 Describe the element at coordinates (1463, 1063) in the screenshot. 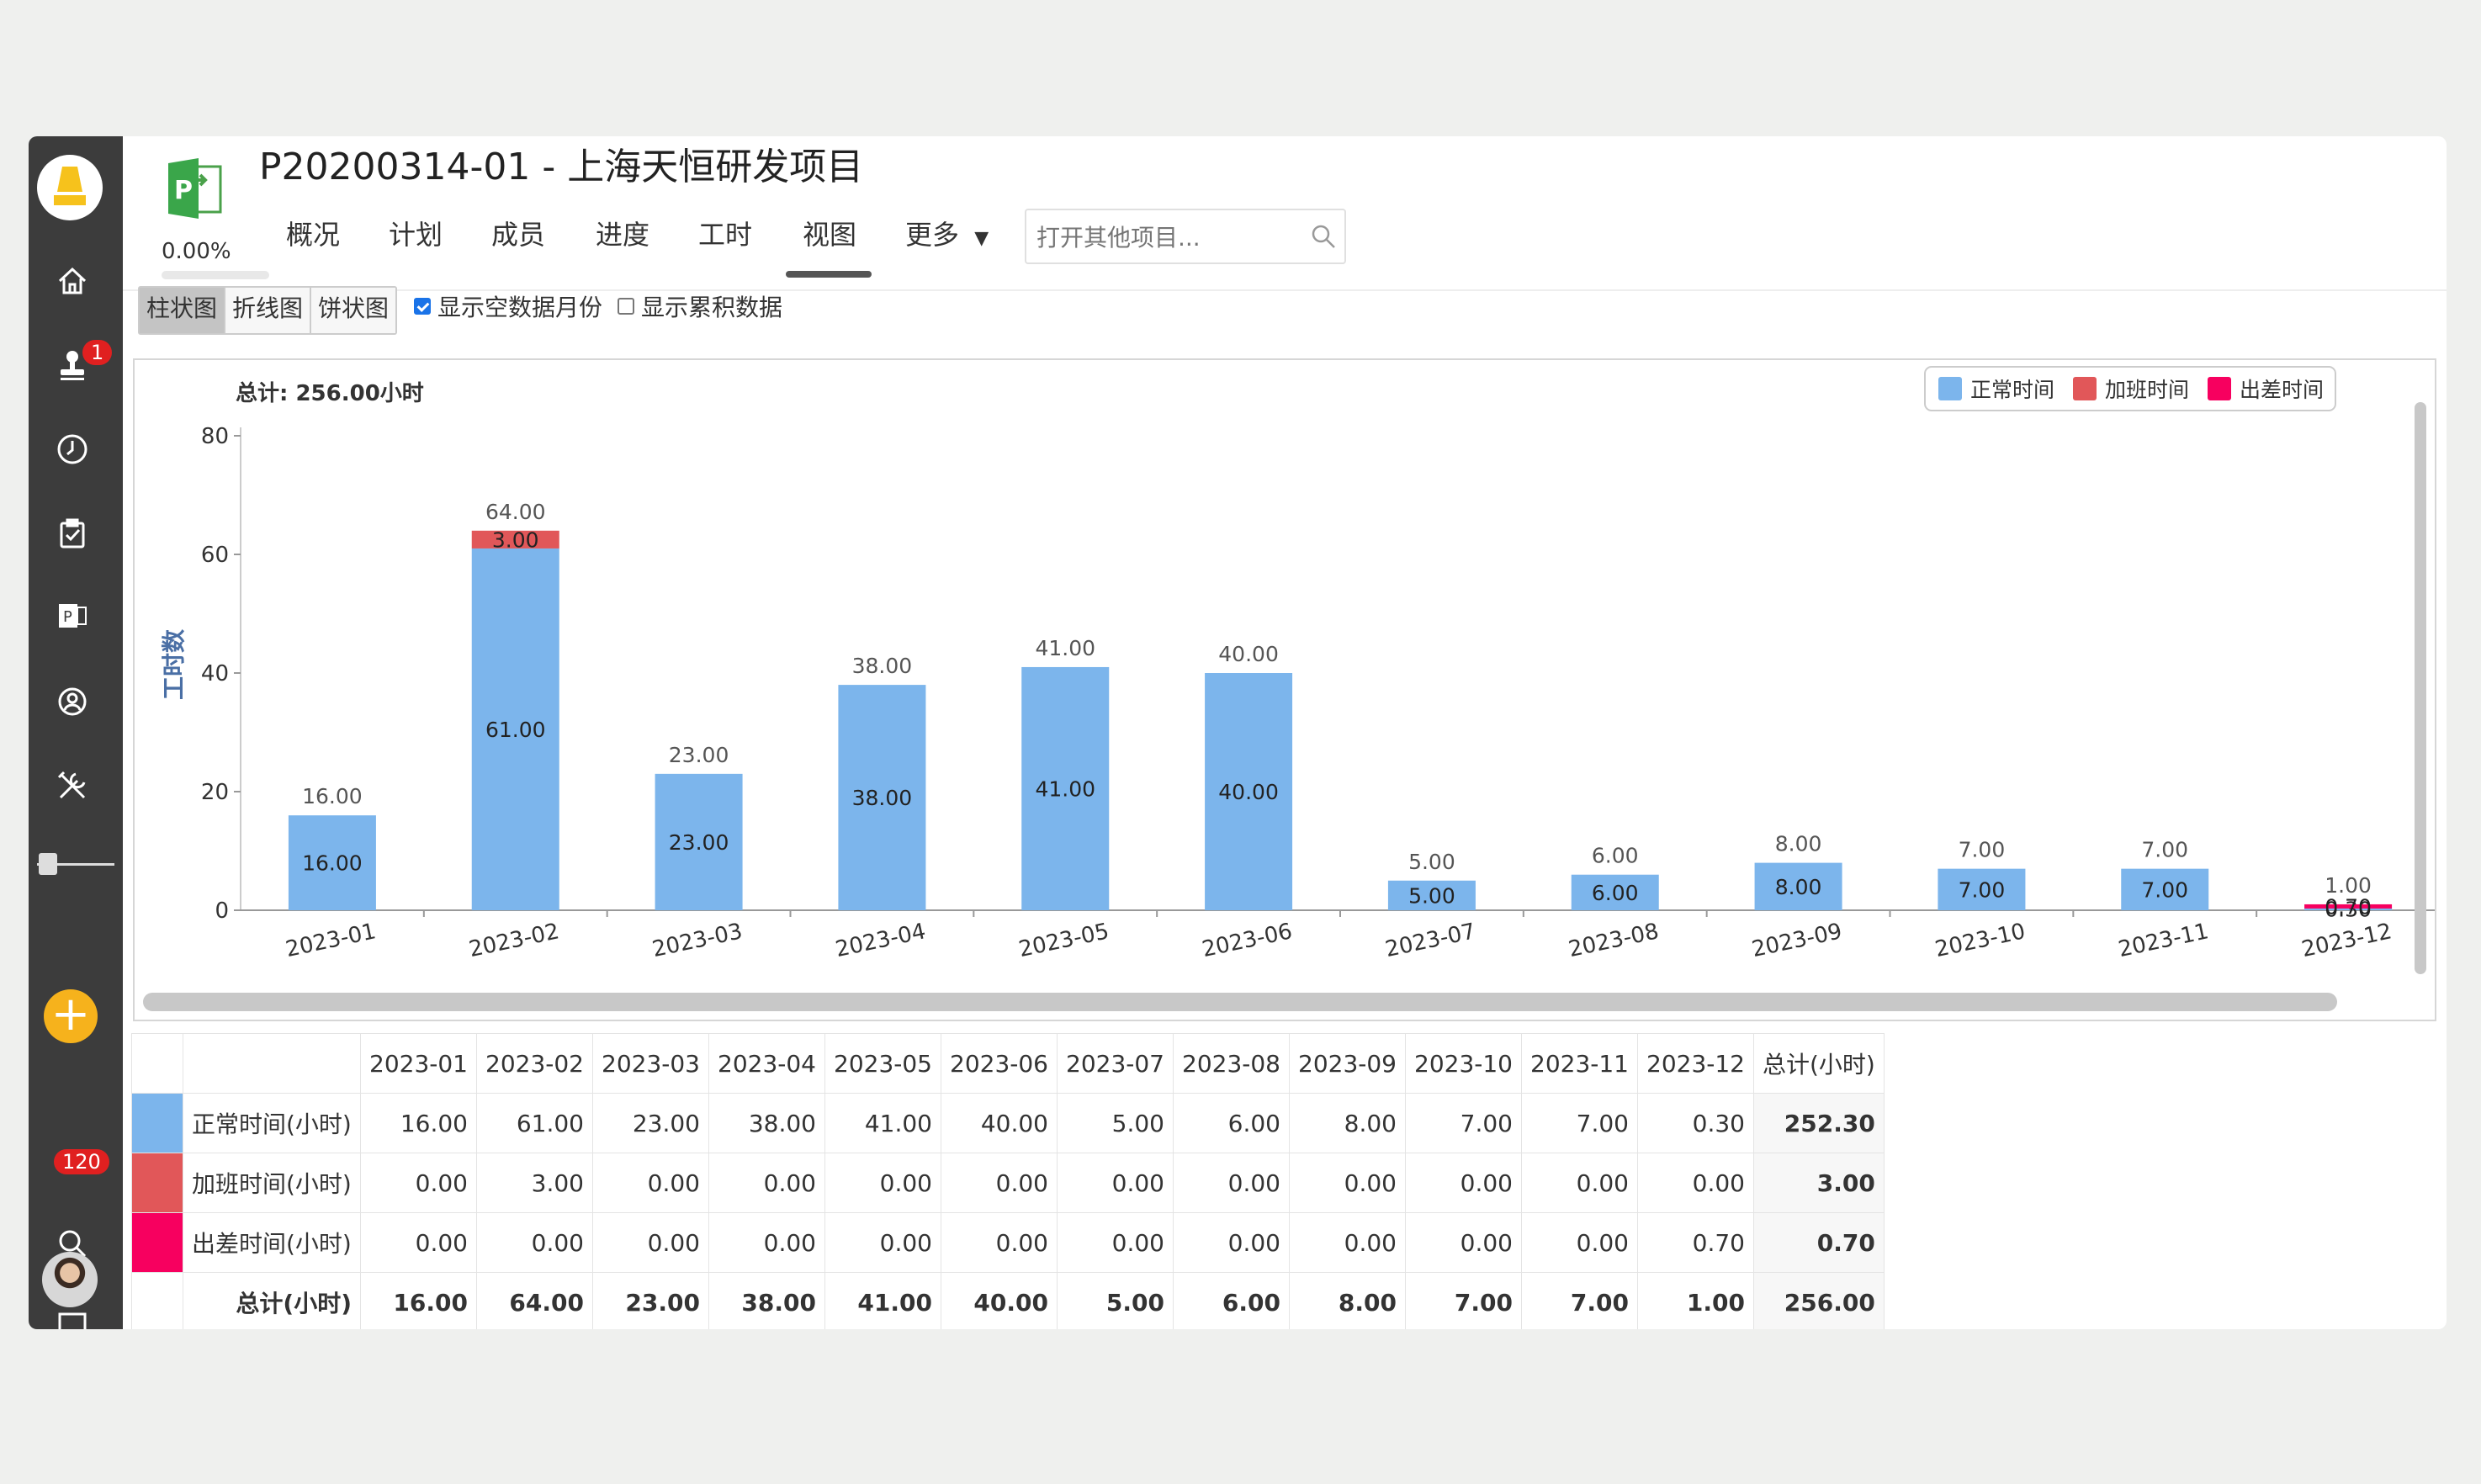

I see `column-header: 2023-10` at that location.